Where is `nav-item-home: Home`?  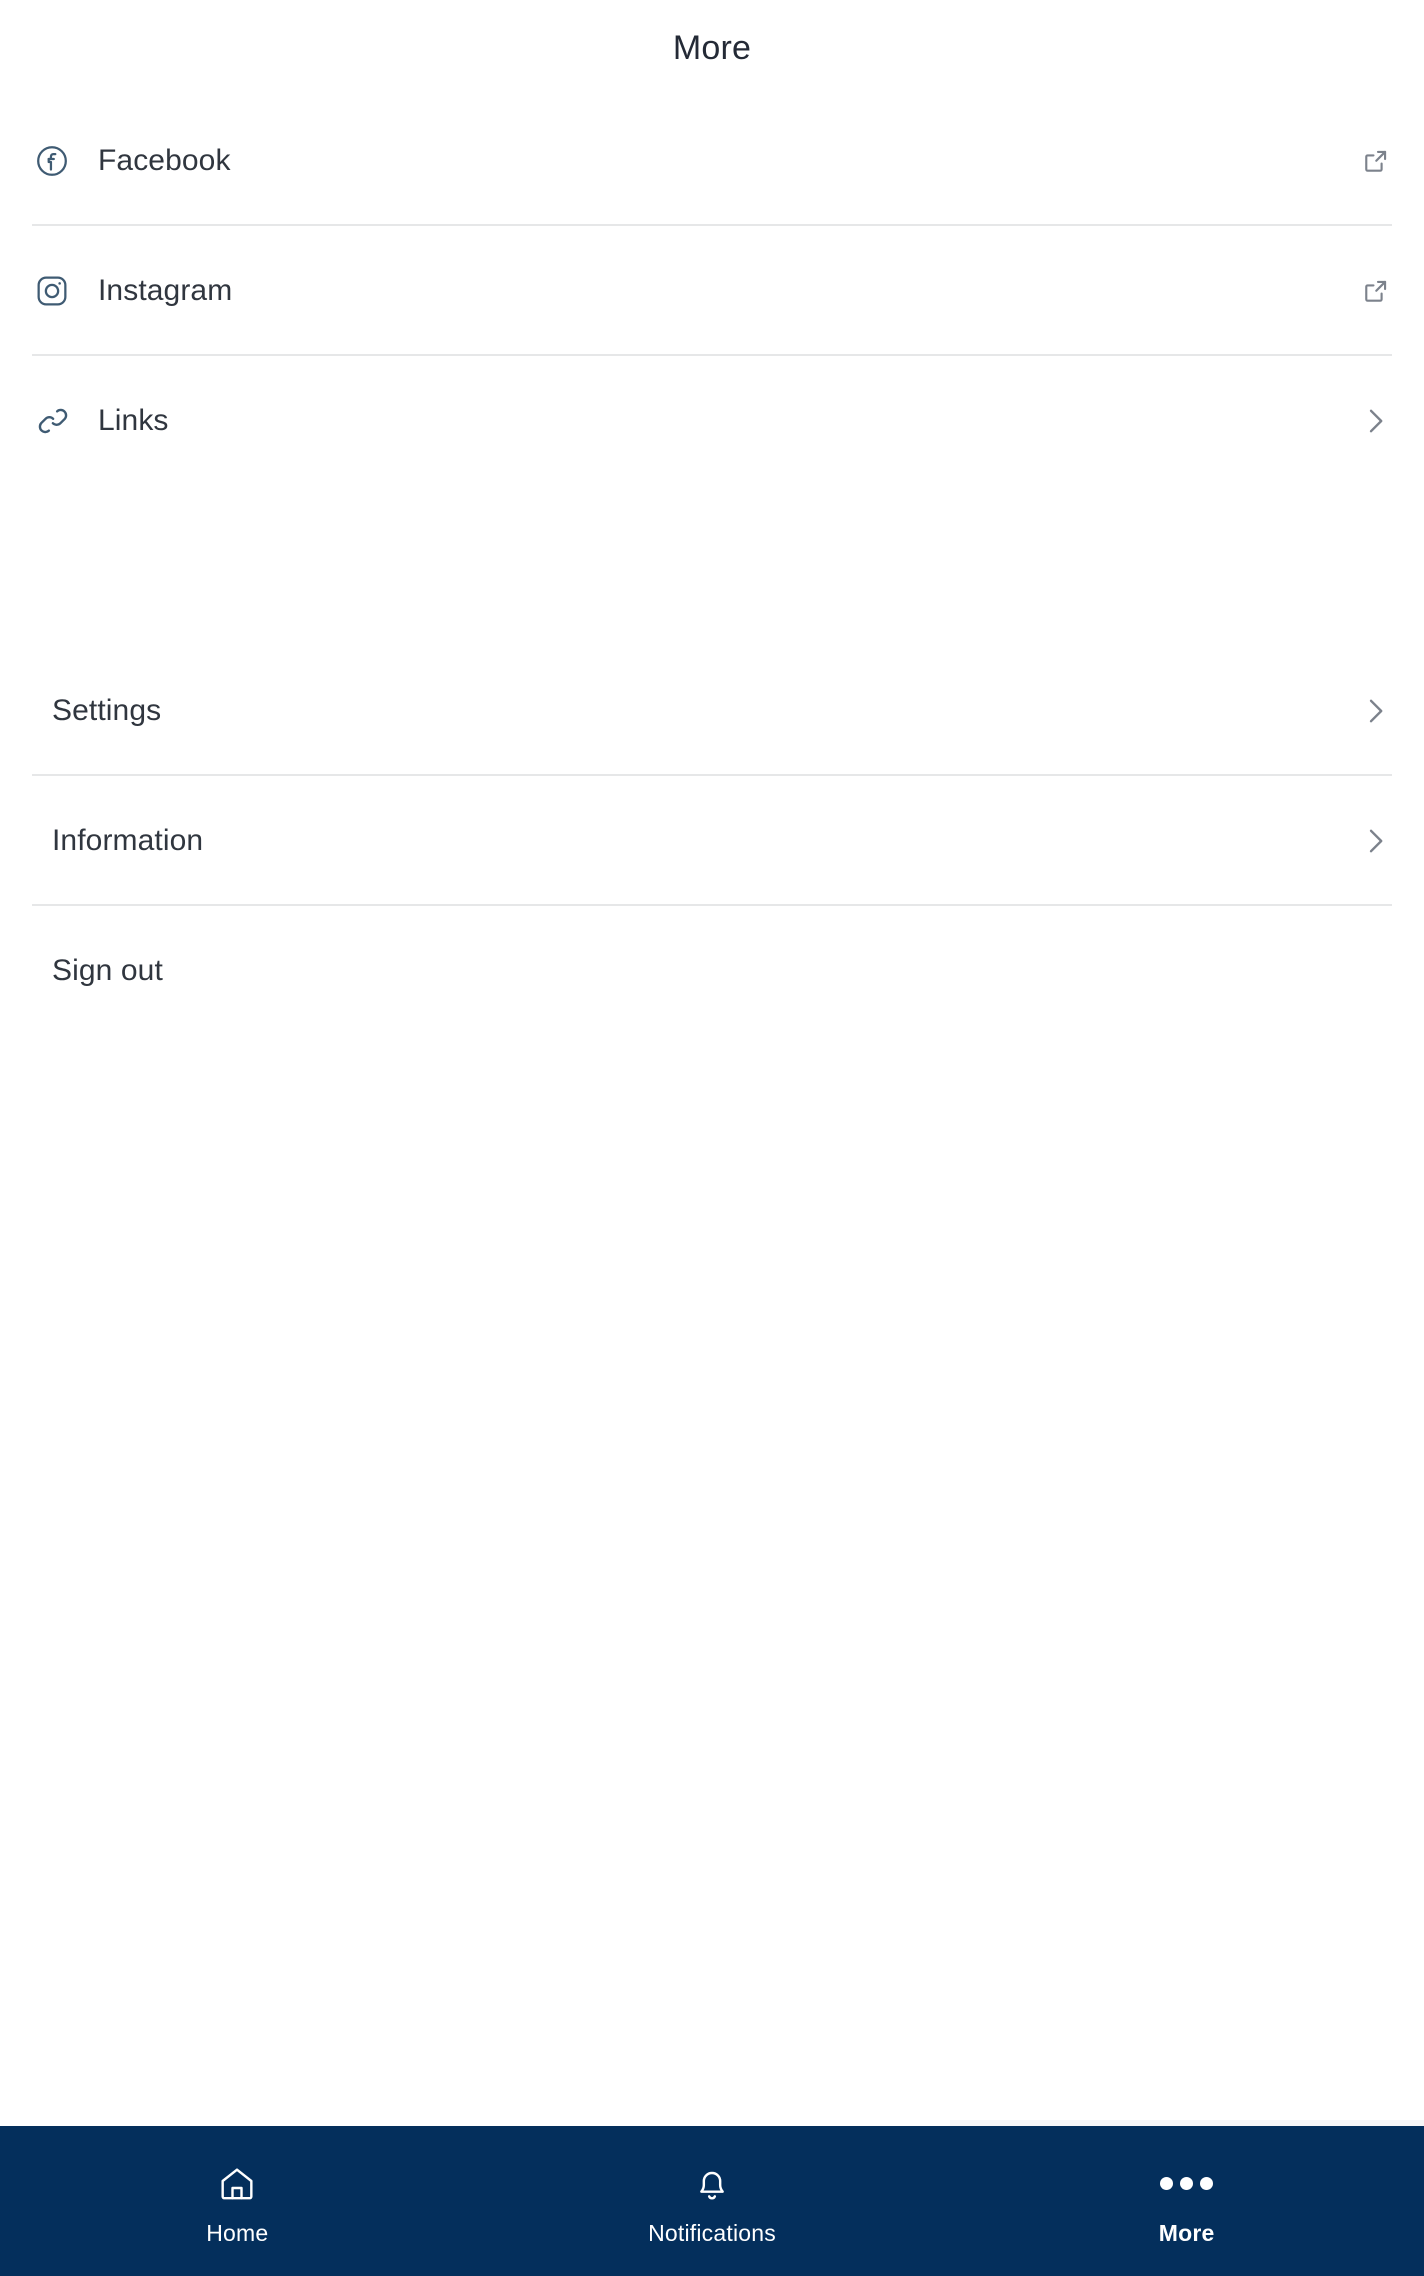
nav-item-home: Home is located at coordinates (237, 2201).